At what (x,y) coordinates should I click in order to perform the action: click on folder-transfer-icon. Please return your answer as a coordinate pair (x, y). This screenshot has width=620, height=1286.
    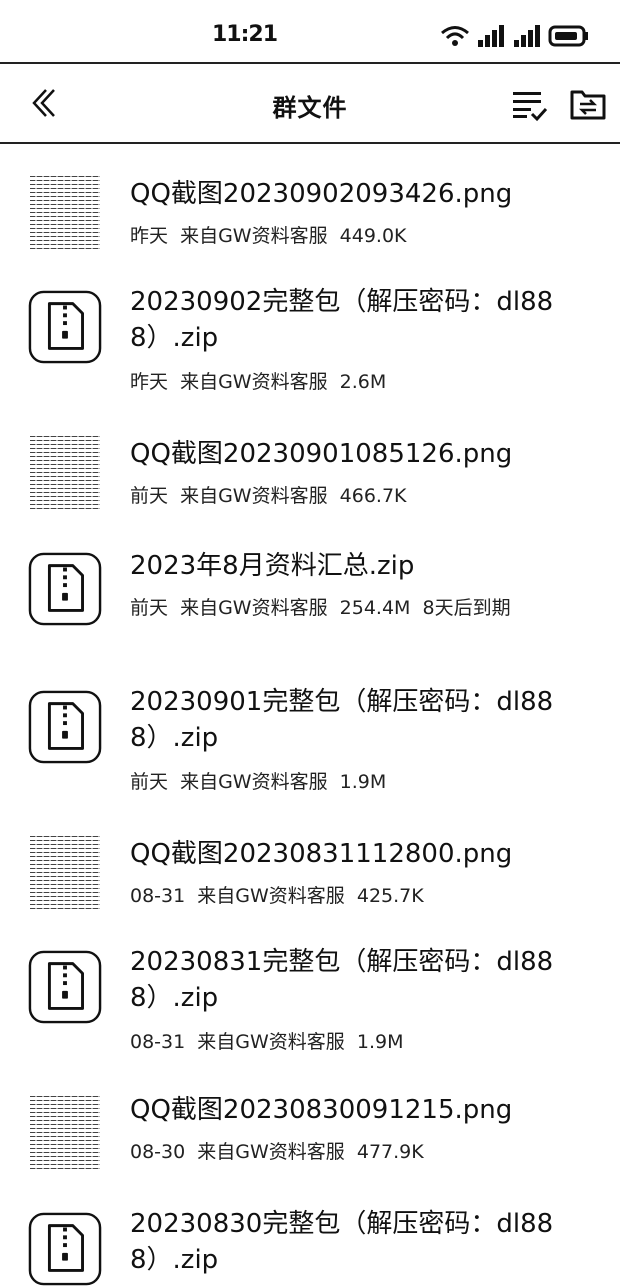
    Looking at the image, I should click on (588, 105).